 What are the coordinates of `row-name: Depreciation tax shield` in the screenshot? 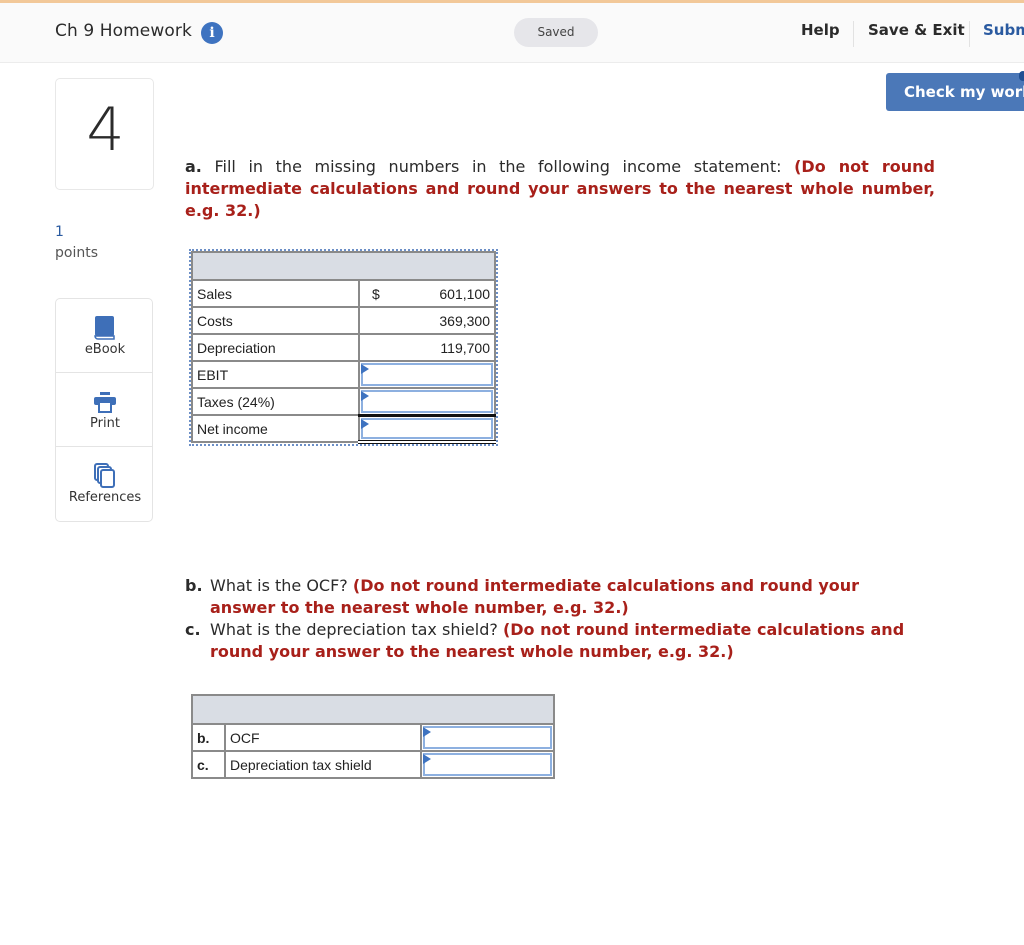 It's located at (323, 764).